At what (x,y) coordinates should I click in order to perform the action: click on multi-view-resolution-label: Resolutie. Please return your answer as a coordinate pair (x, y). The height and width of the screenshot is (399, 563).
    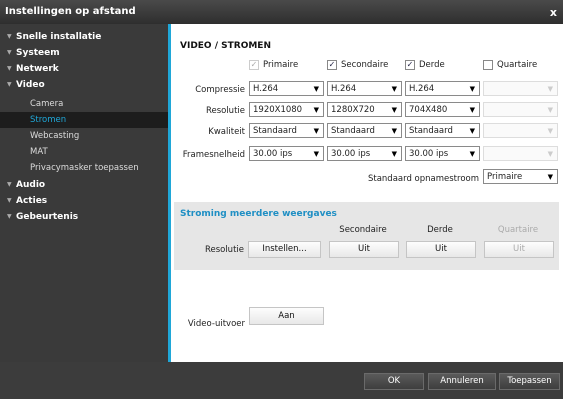
    Looking at the image, I should click on (224, 250).